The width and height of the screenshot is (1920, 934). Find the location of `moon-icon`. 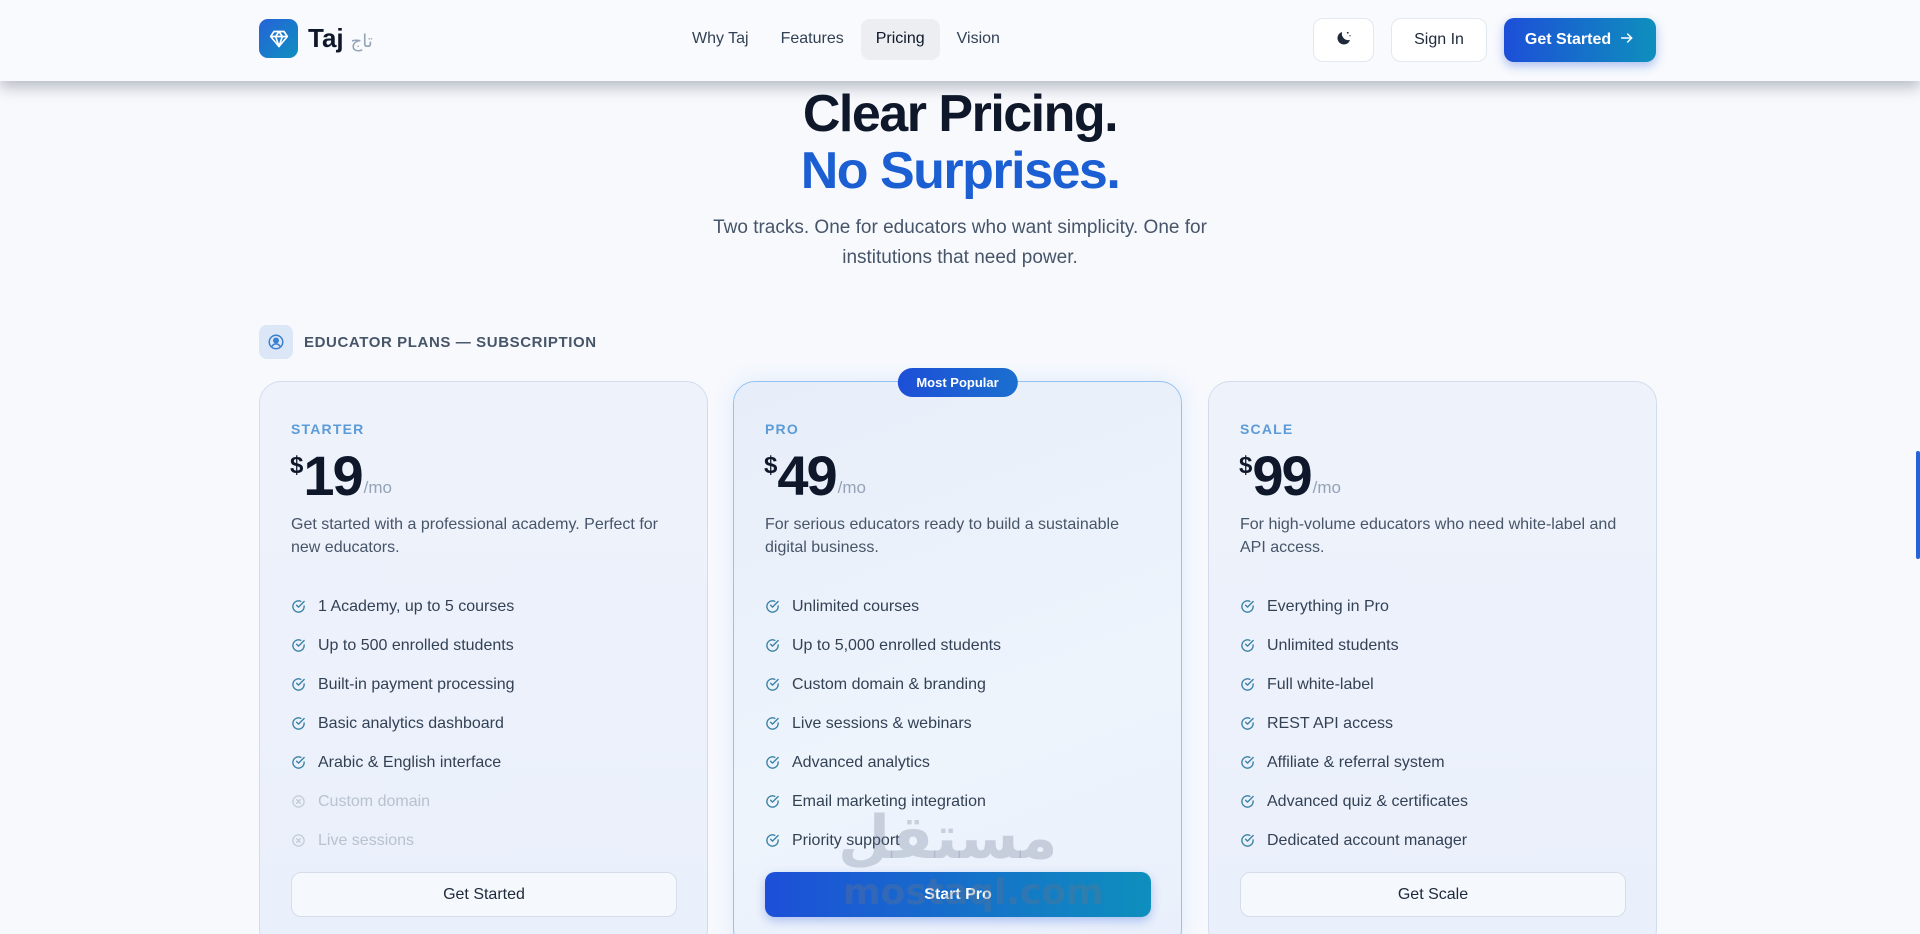

moon-icon is located at coordinates (1344, 40).